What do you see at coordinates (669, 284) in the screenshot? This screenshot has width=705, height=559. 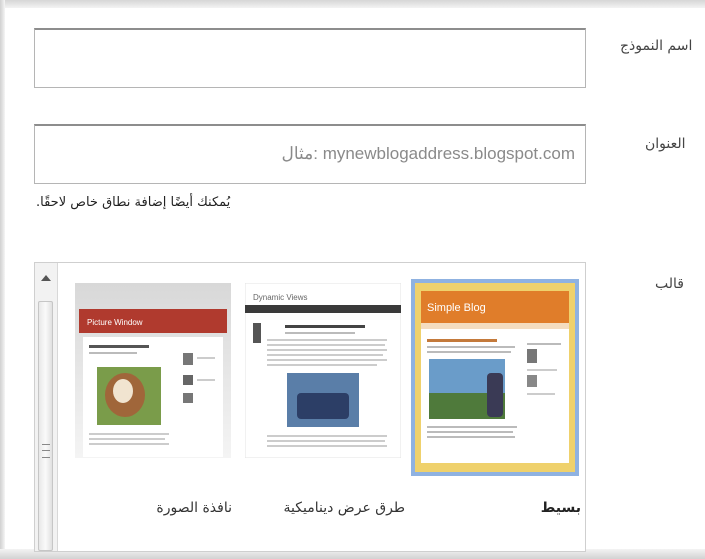 I see `template-label: قالب` at bounding box center [669, 284].